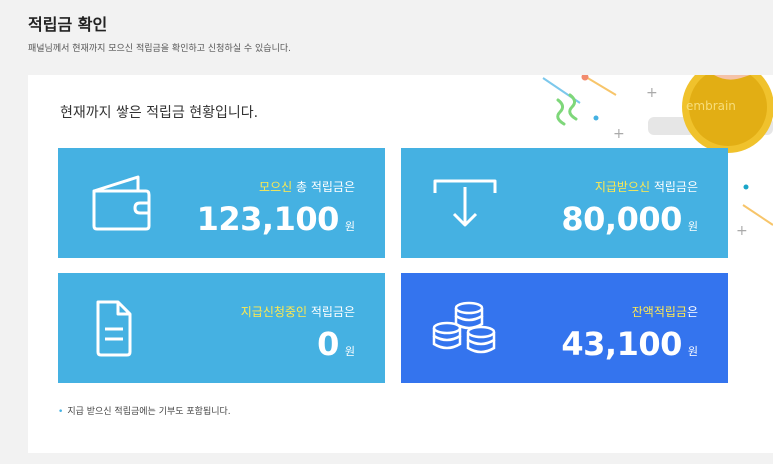 The height and width of the screenshot is (464, 773). What do you see at coordinates (629, 219) in the screenshot?
I see `paid-points-amount: 80,000 원` at bounding box center [629, 219].